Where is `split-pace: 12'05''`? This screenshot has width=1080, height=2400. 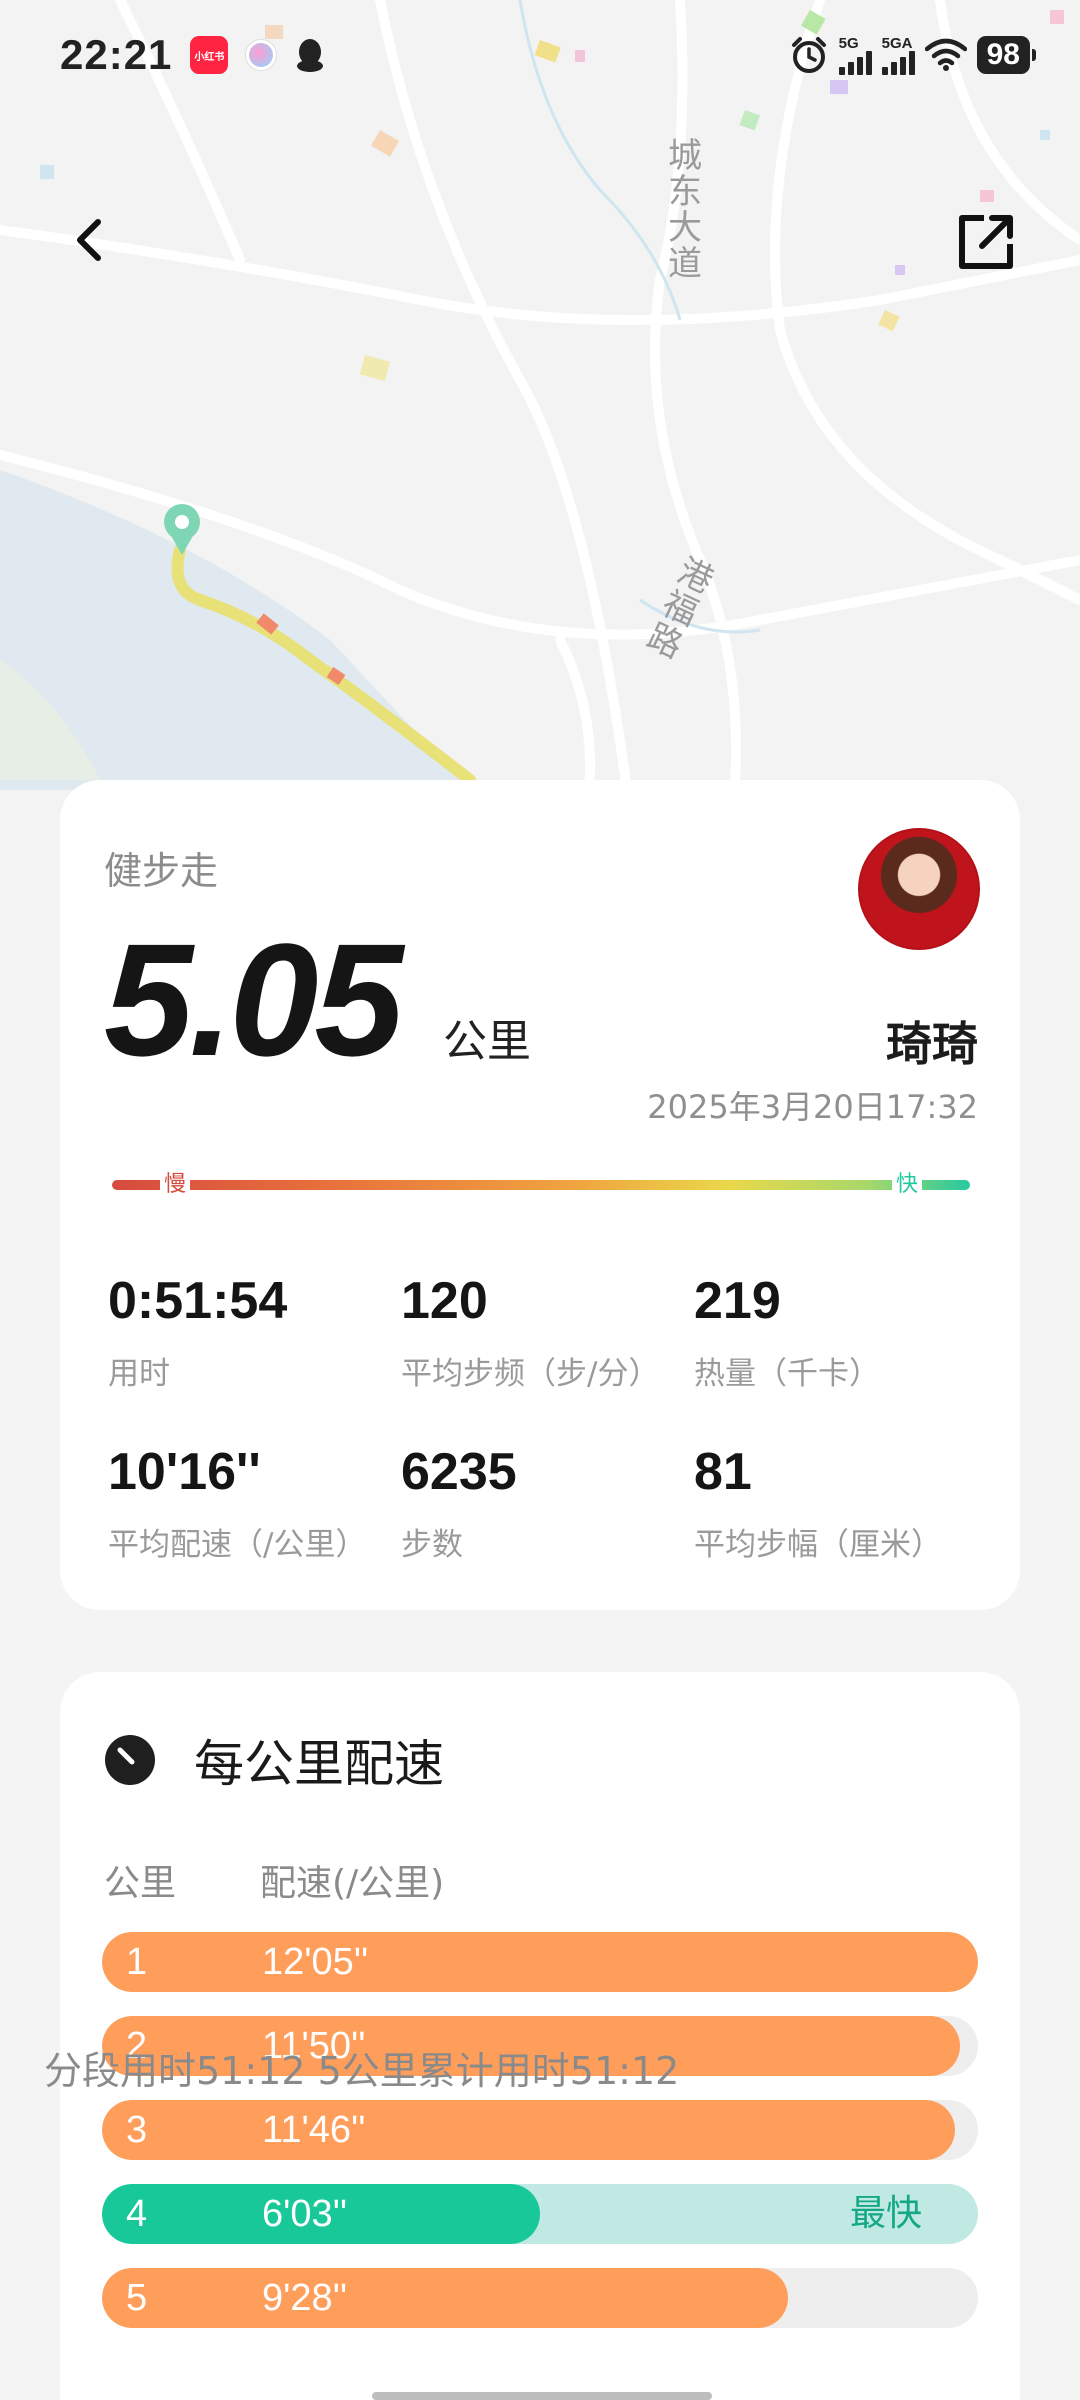 split-pace: 12'05'' is located at coordinates (315, 1962).